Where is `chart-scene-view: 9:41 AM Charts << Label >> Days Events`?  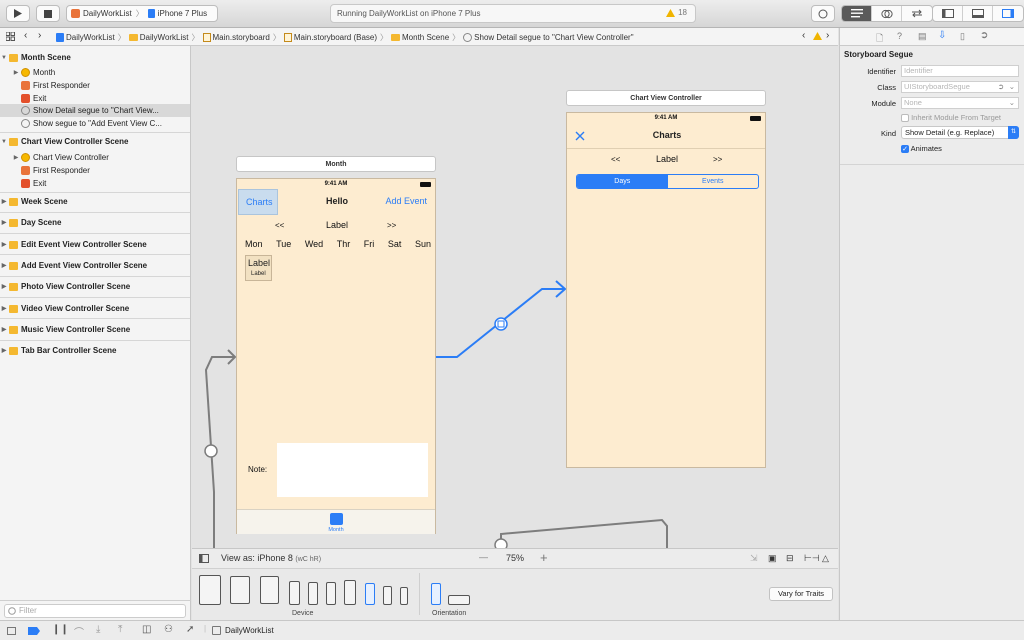
chart-scene-view: 9:41 AM Charts << Label >> Days Events is located at coordinates (666, 290).